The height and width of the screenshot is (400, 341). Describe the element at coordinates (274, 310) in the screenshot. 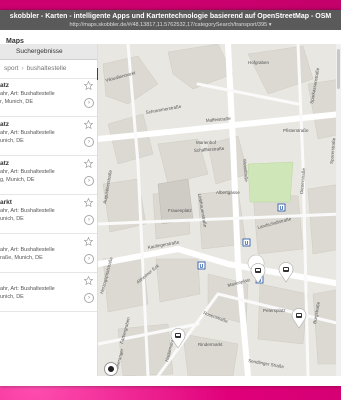

I see `street-label: Petersplatz` at that location.